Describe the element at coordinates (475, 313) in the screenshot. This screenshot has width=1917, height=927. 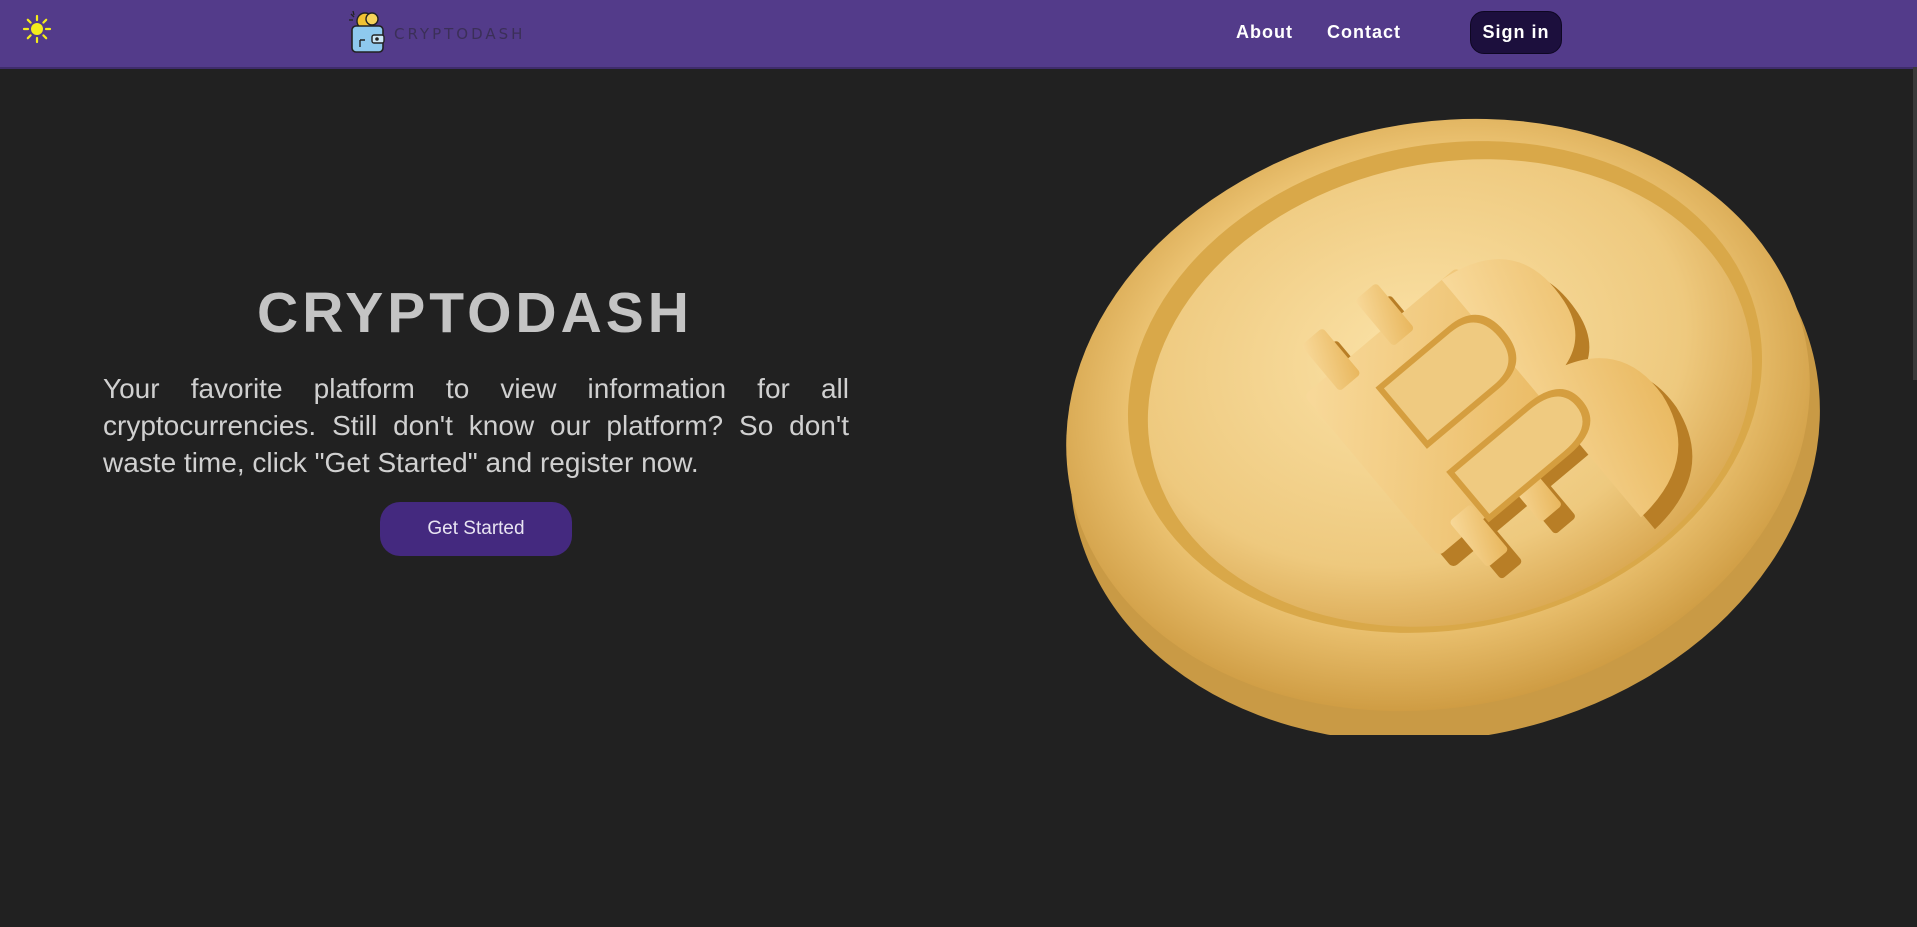
I see `hero-title: CRYPTODASH` at that location.